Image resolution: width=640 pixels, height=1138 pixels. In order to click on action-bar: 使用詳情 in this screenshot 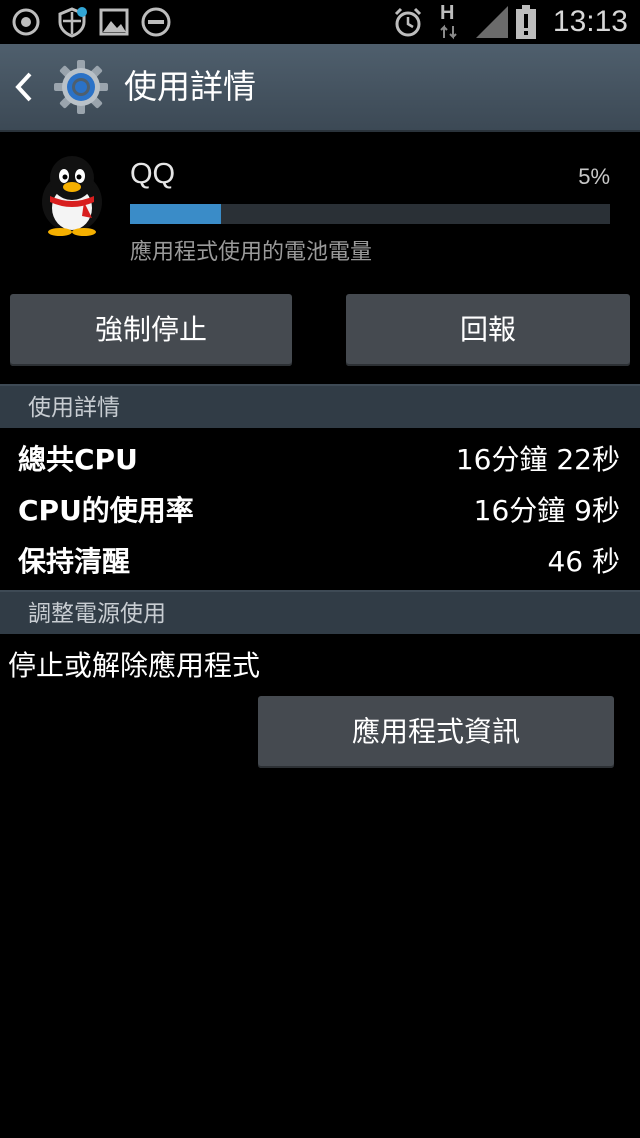, I will do `click(320, 88)`.